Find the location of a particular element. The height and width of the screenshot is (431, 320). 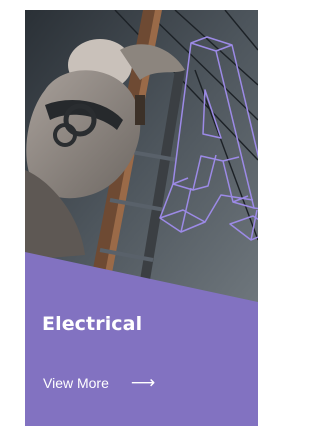

letter-a-wireframe-icon is located at coordinates (208, 138).